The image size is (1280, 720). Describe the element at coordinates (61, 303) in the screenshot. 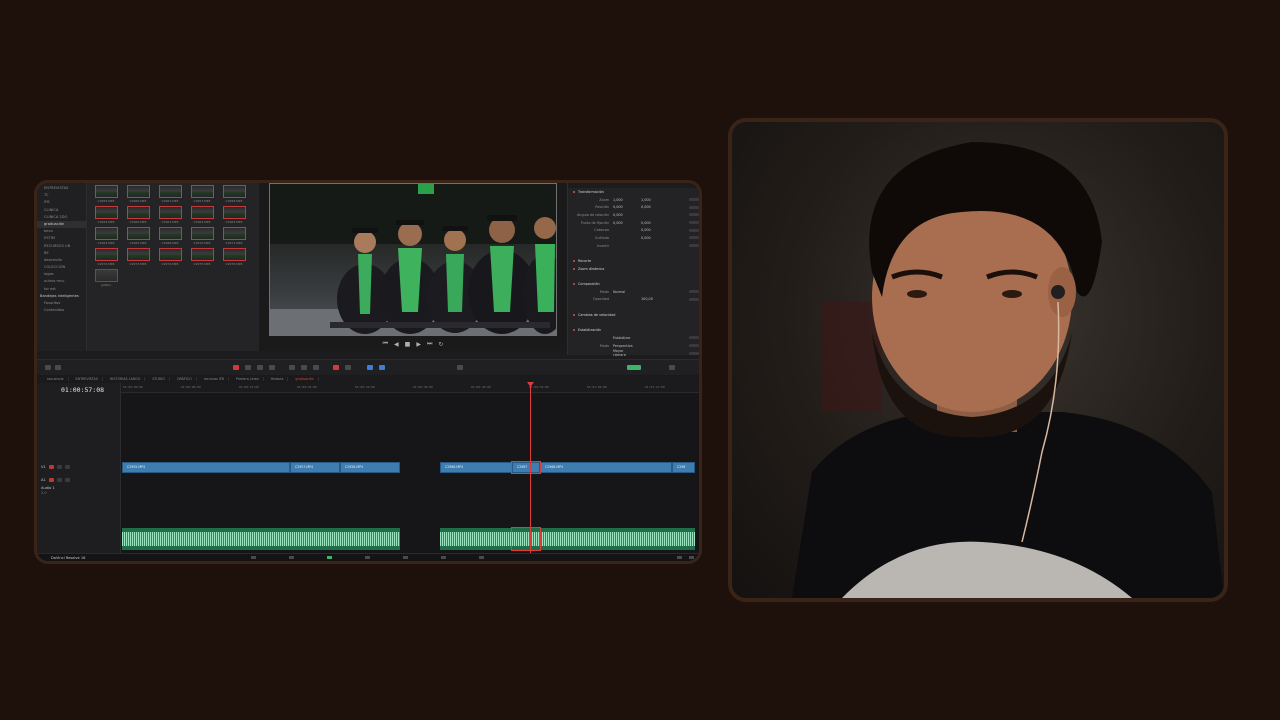

I see `bin-item: Favoritos` at that location.